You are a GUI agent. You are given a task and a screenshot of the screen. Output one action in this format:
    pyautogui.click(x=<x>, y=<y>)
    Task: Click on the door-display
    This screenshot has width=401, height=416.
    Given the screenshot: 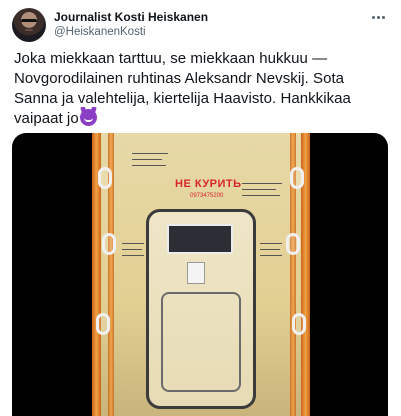 What is the action you would take?
    pyautogui.click(x=200, y=239)
    